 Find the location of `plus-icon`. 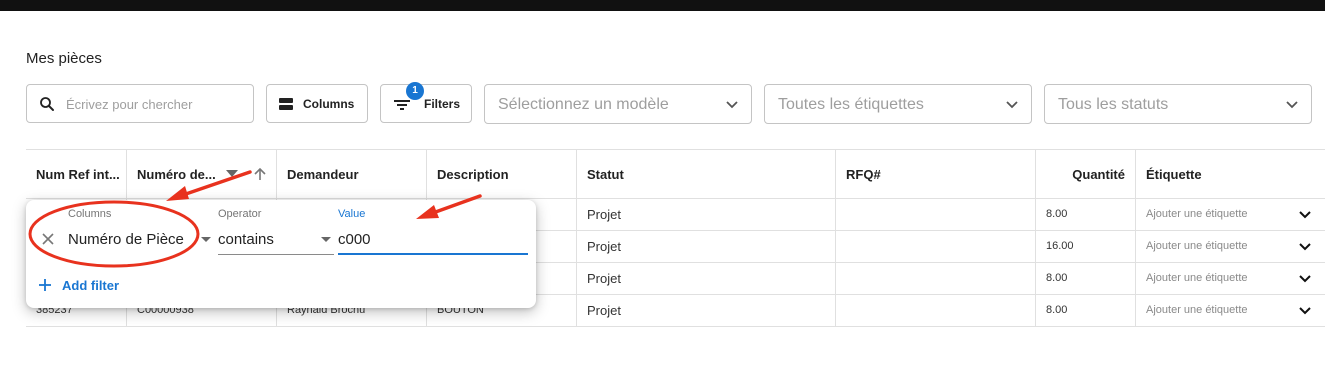

plus-icon is located at coordinates (45, 285).